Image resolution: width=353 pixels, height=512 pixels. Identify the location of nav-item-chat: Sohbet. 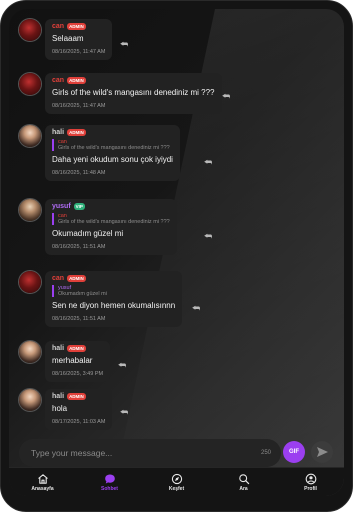
(109, 482).